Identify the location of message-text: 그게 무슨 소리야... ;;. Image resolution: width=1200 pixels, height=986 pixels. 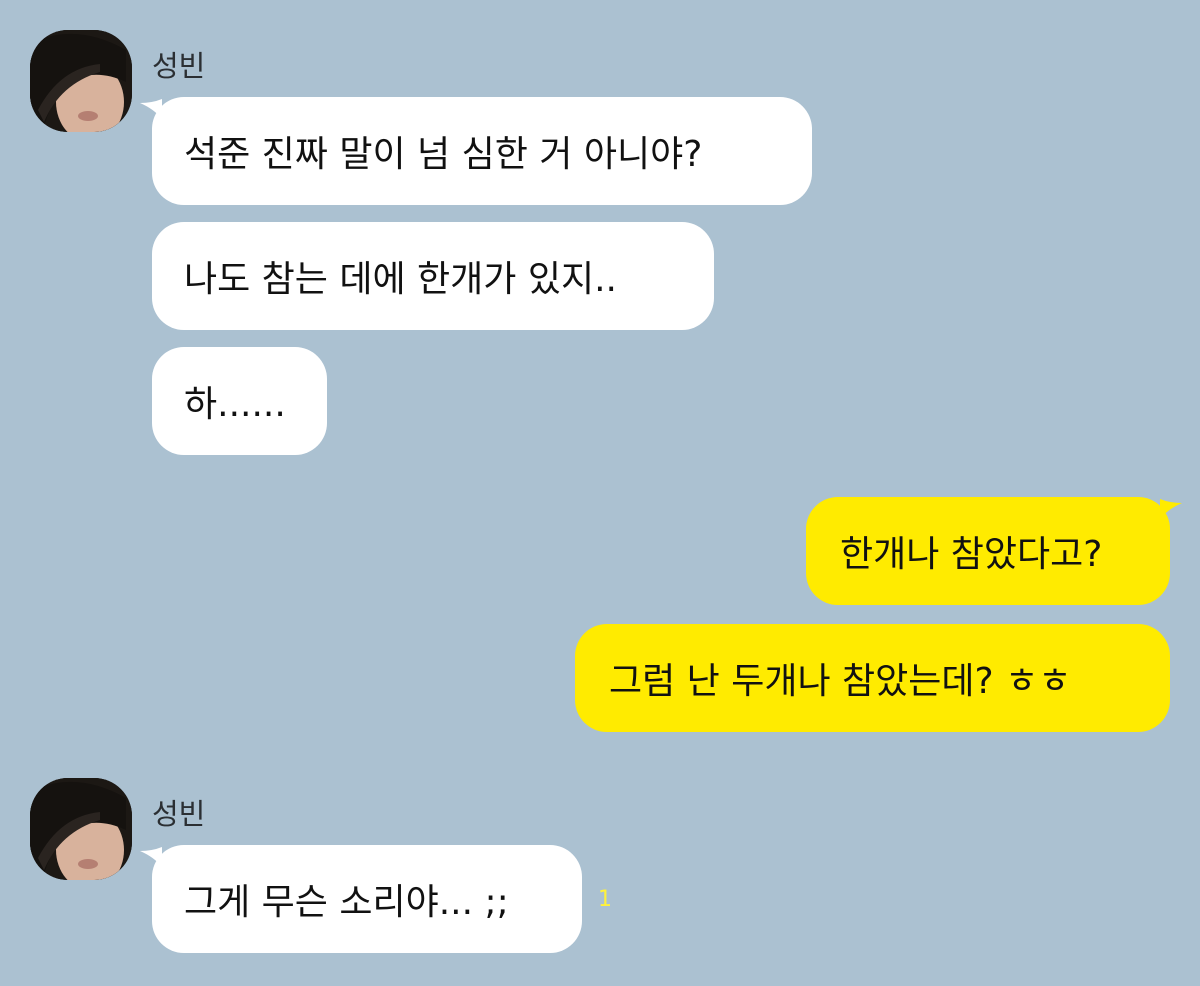
(346, 902).